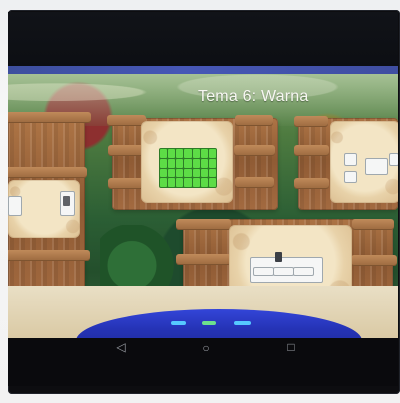 Image resolution: width=400 pixels, height=403 pixels. Describe the element at coordinates (209, 323) in the screenshot. I see `center-green-indicator` at that location.